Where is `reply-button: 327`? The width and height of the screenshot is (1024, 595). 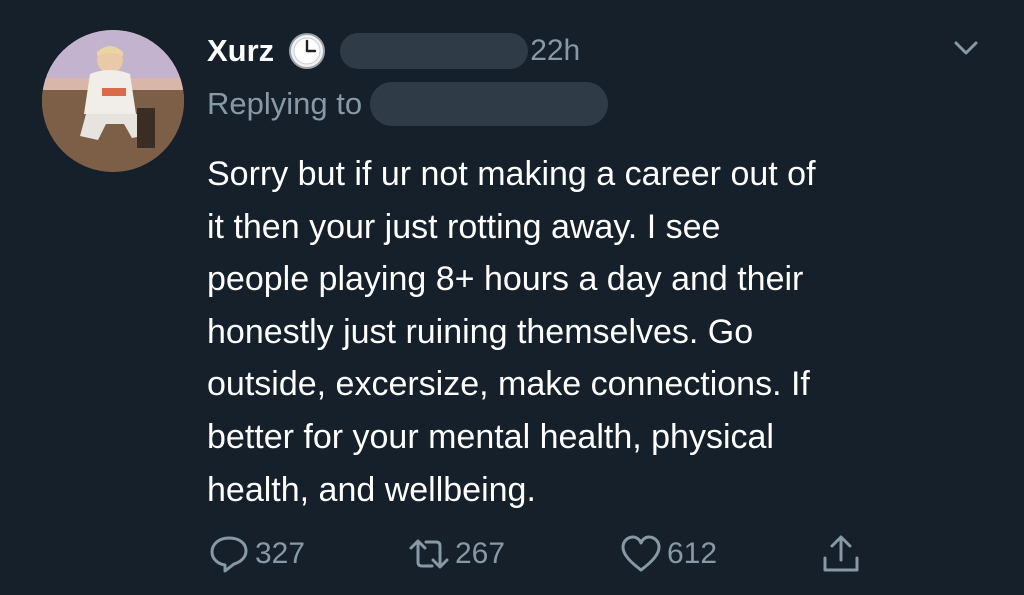 reply-button: 327 is located at coordinates (256, 554).